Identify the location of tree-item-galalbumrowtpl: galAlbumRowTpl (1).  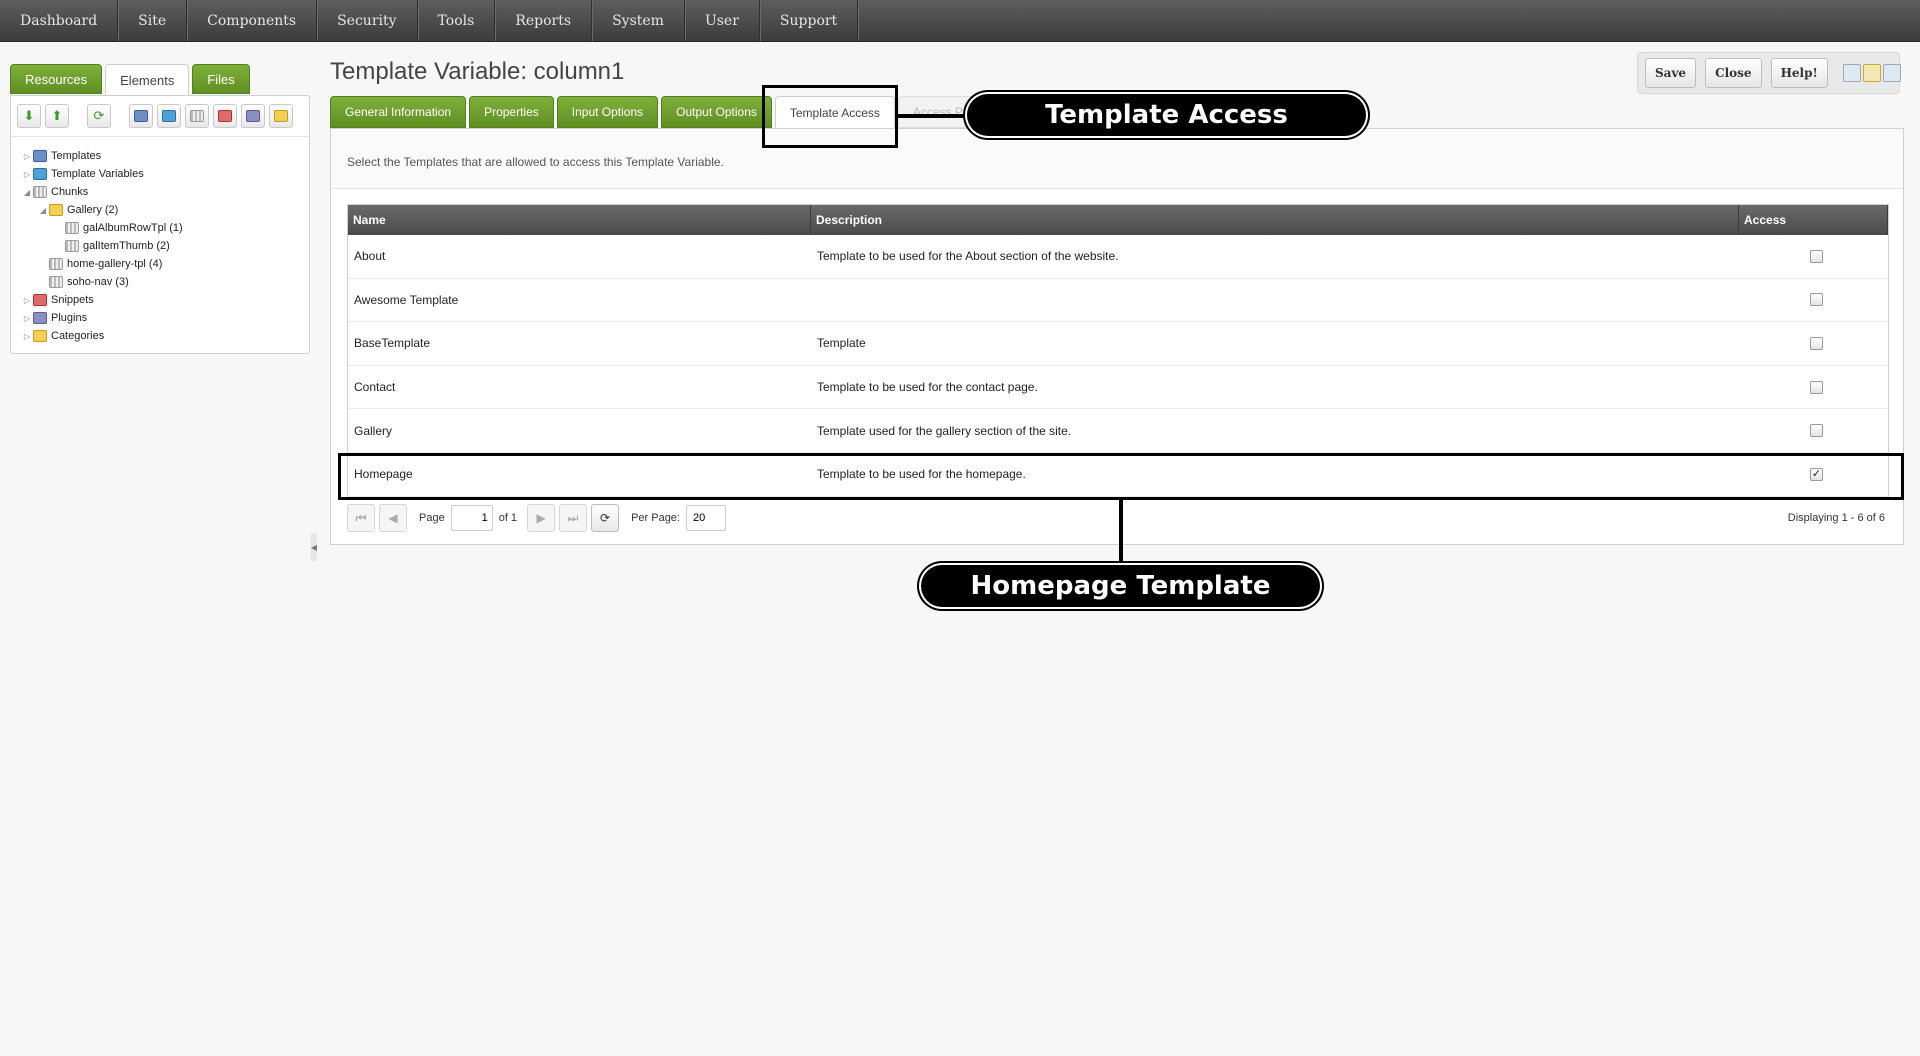
(165, 228).